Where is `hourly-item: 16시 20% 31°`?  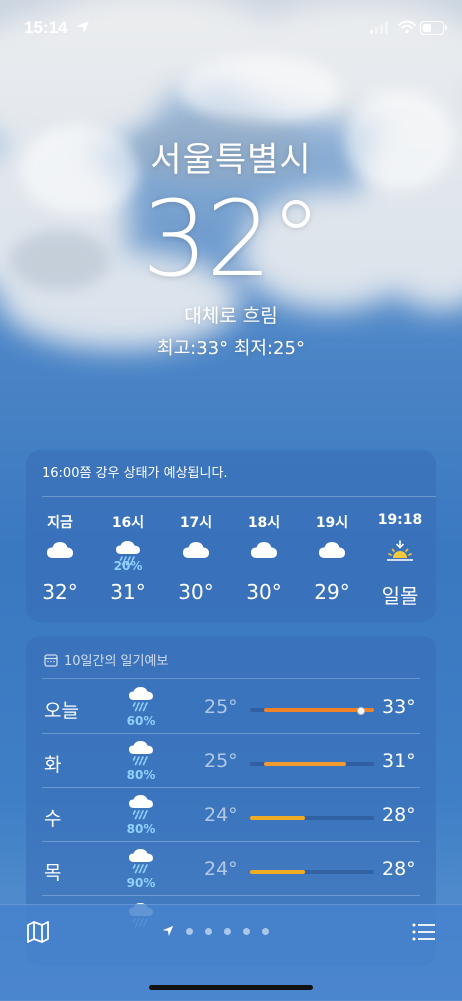 hourly-item: 16시 20% 31° is located at coordinates (128, 562).